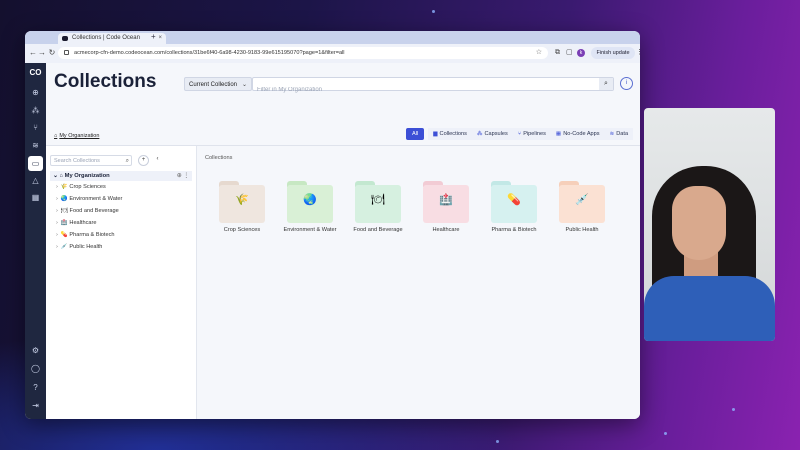 Image resolution: width=800 pixels, height=450 pixels. Describe the element at coordinates (582, 207) in the screenshot. I see `collection-card: 💉 Public Health` at that location.